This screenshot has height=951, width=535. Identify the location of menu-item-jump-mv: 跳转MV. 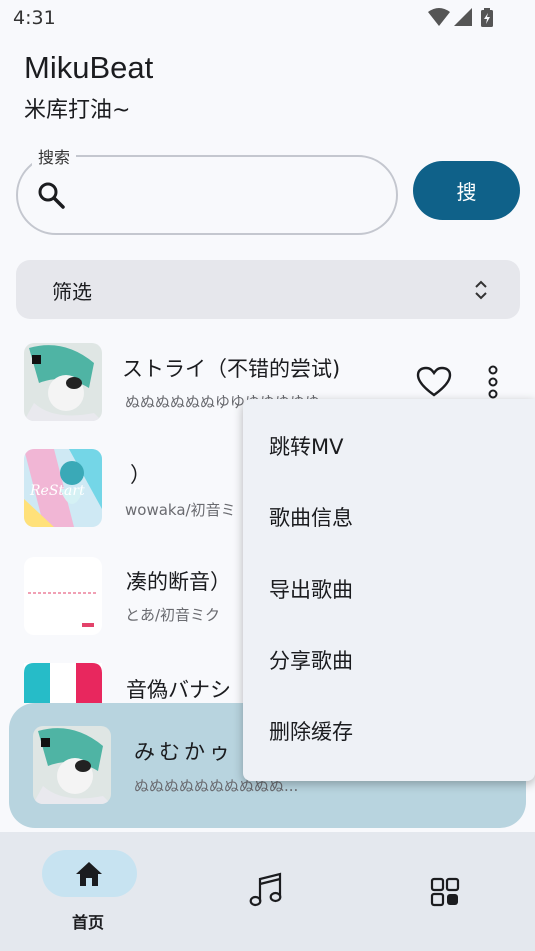
(389, 447).